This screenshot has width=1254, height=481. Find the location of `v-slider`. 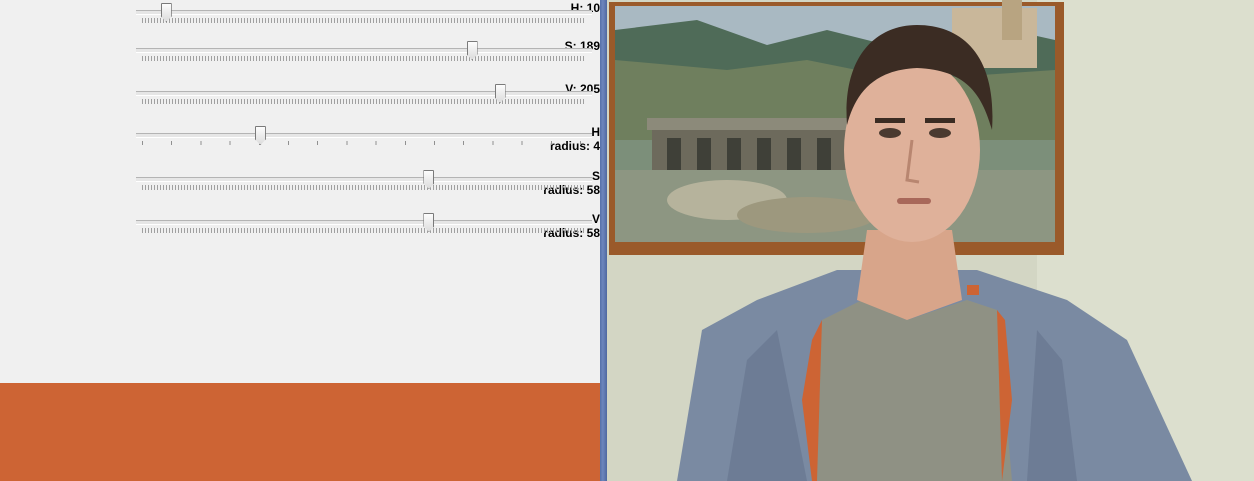

v-slider is located at coordinates (364, 94).